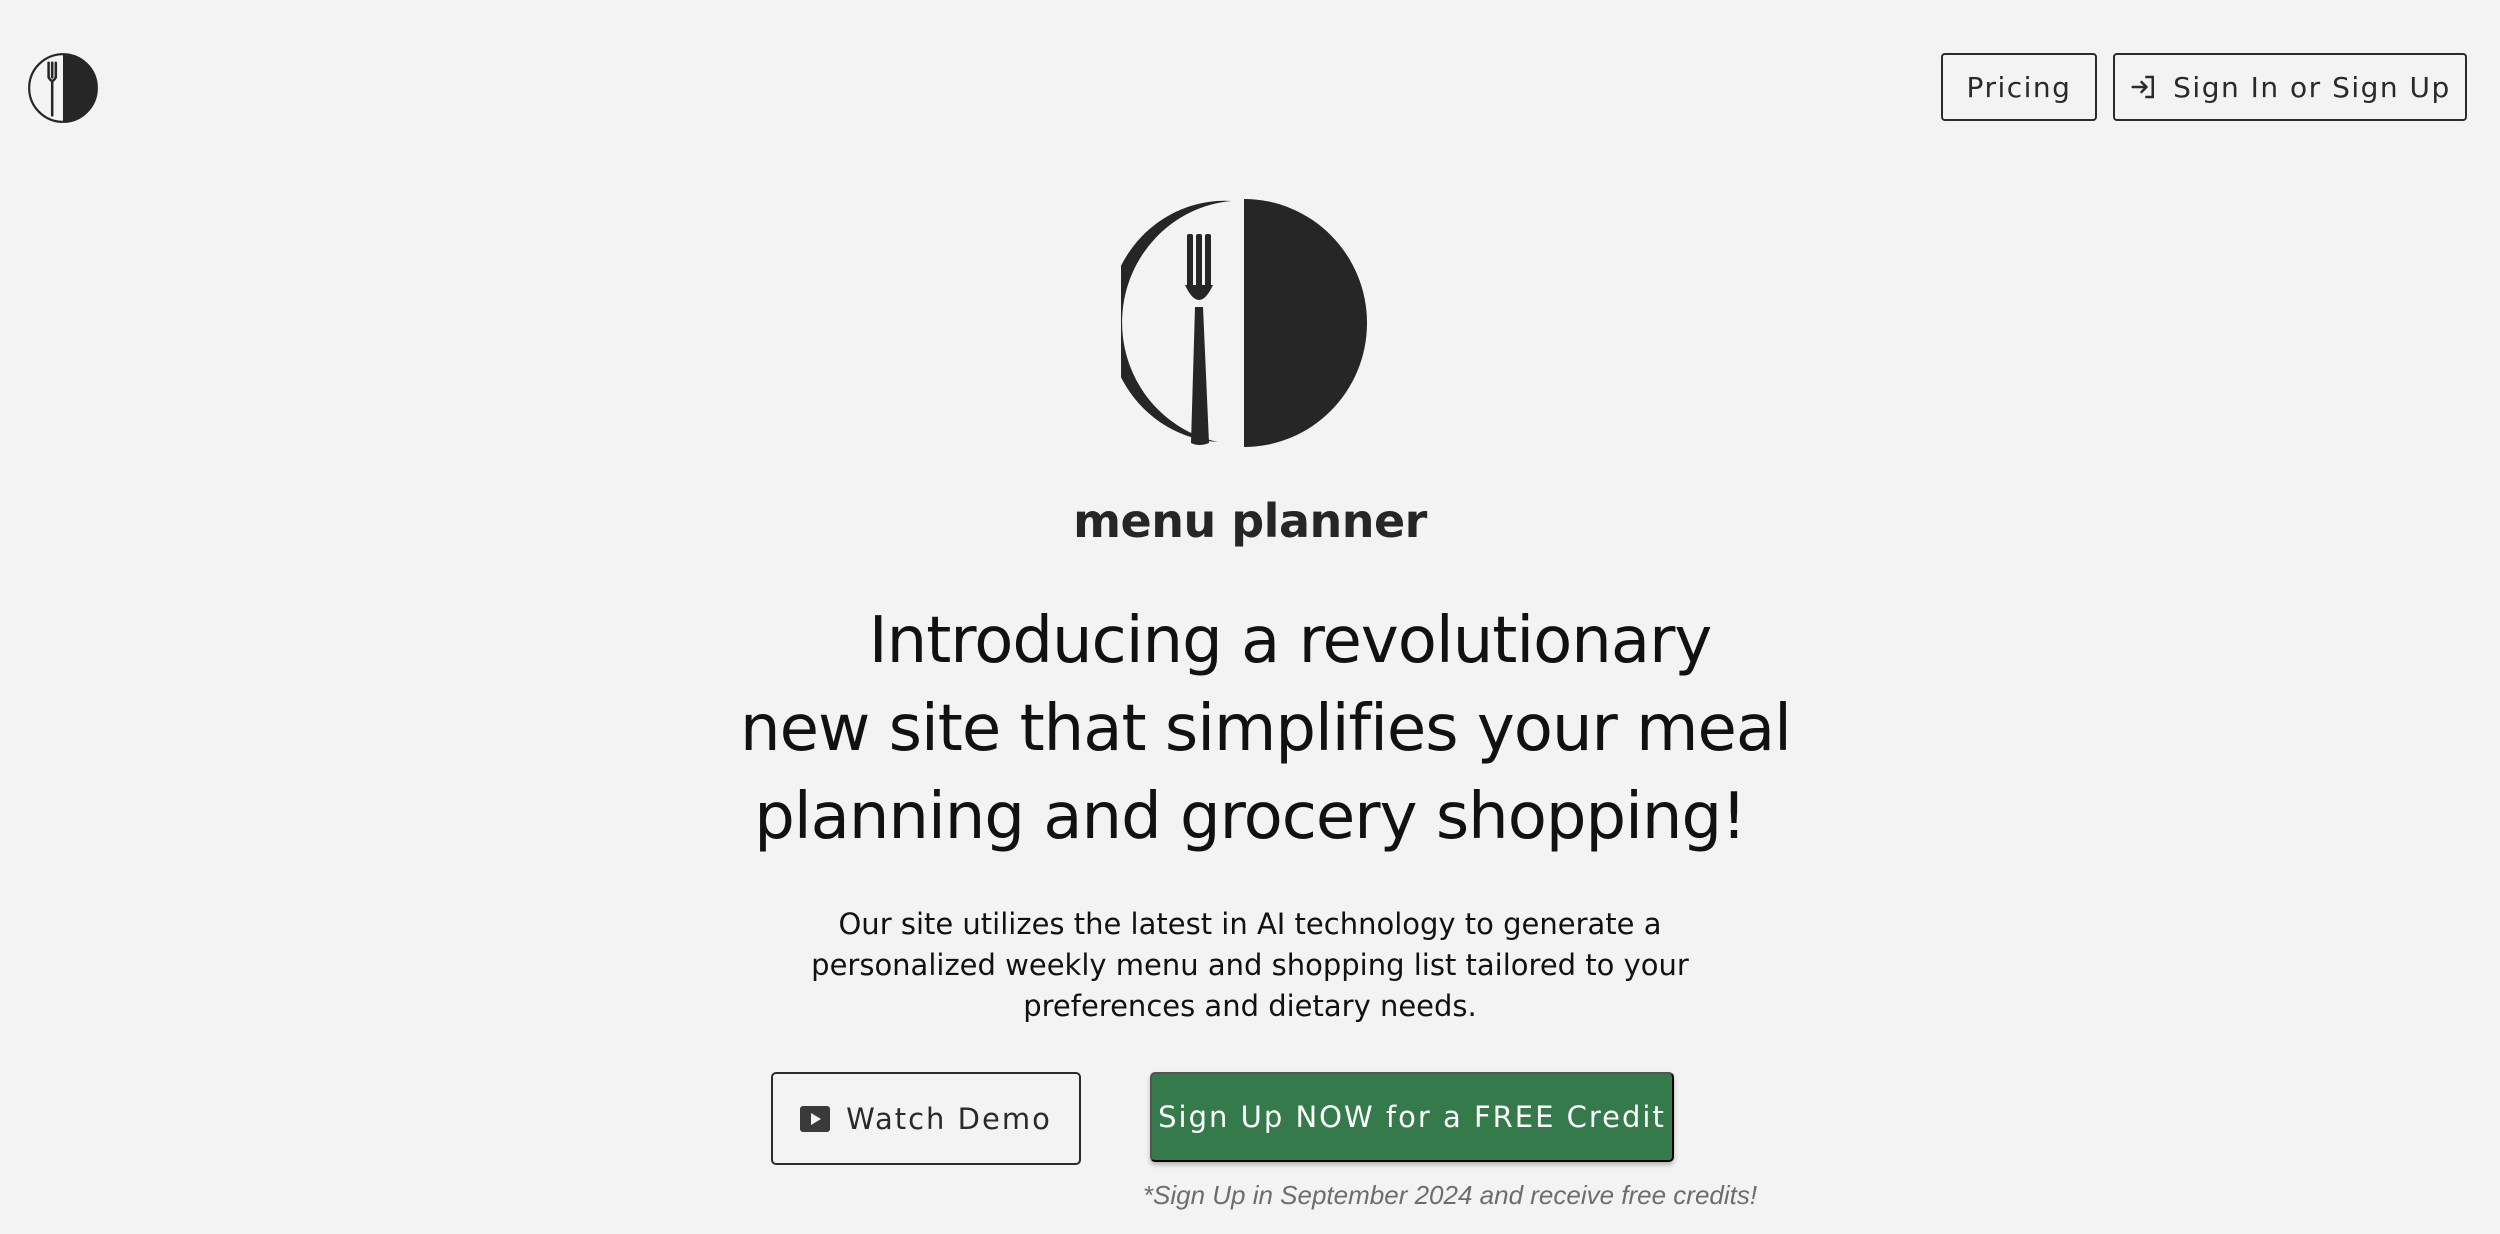 The image size is (2500, 1234). I want to click on nav-actions: Pricing Sign In or Sign Up, so click(2204, 87).